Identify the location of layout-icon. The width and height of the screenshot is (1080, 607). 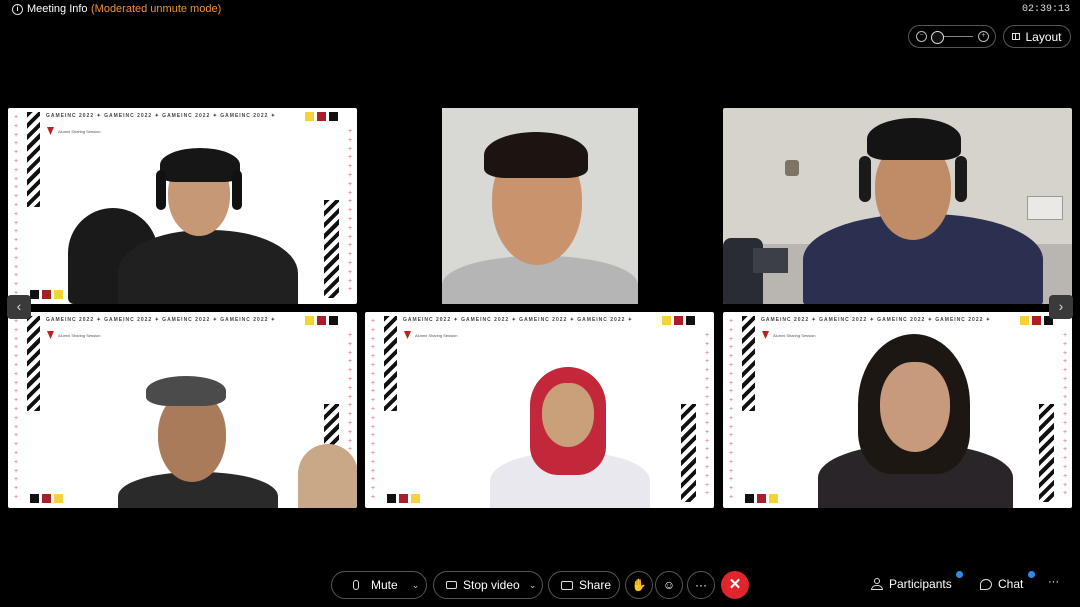
(1016, 36).